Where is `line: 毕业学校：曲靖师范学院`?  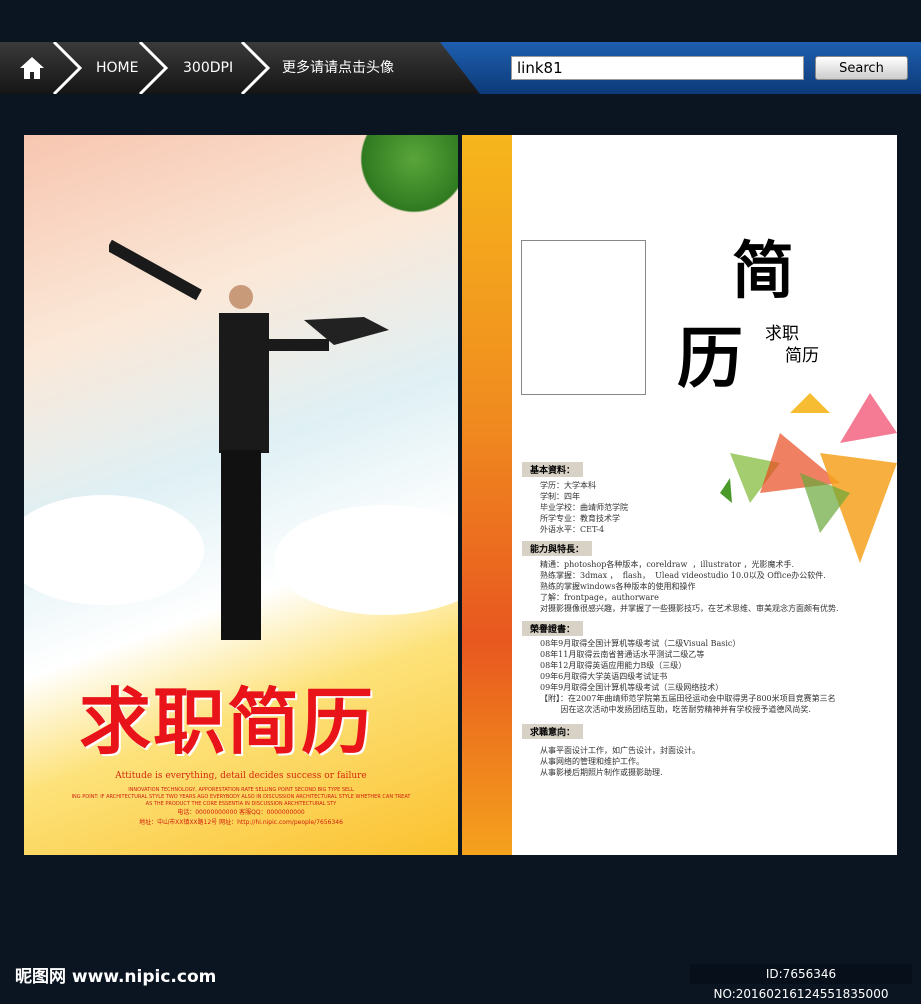 line: 毕业学校：曲靖师范学院 is located at coordinates (584, 507).